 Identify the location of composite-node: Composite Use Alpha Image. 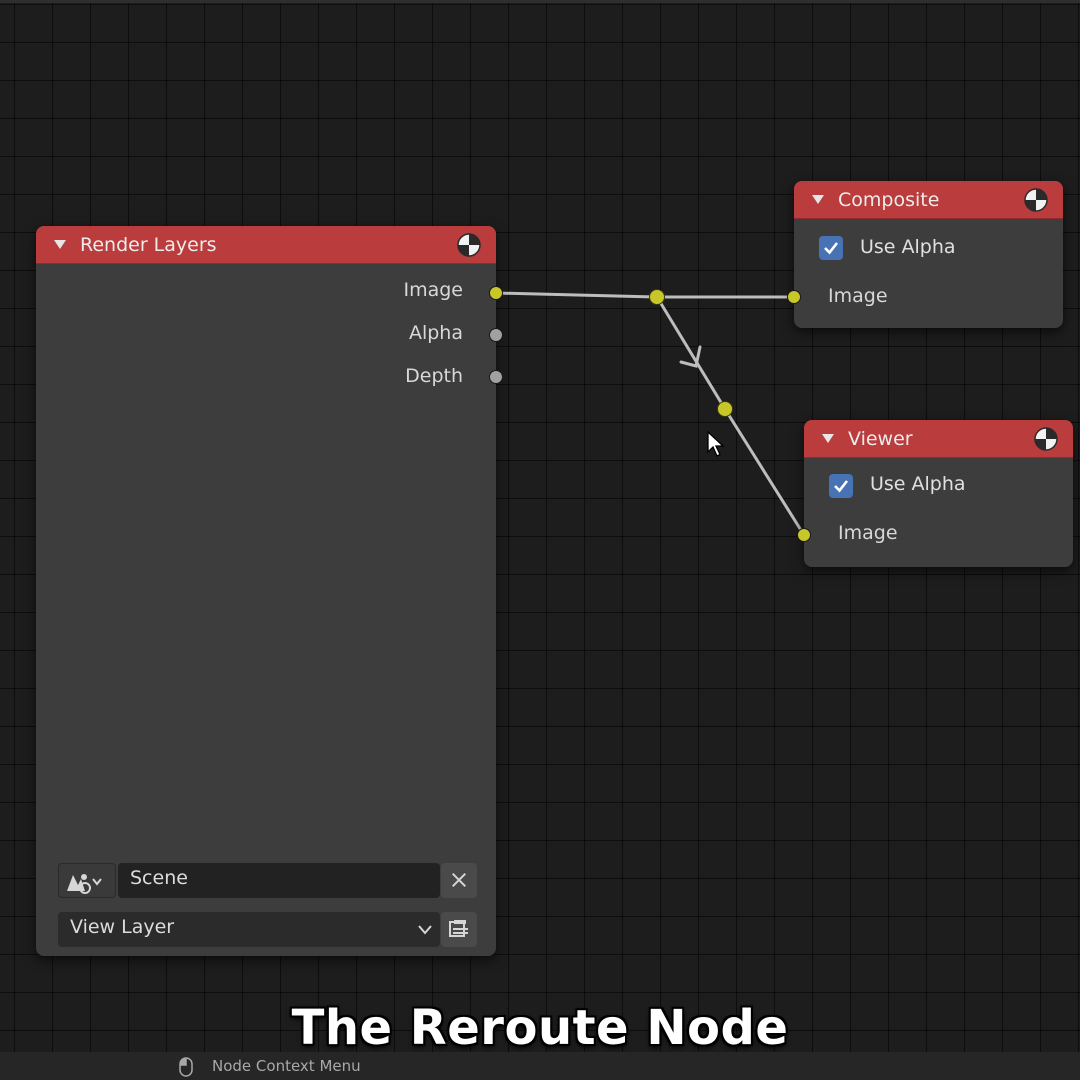
(928, 254).